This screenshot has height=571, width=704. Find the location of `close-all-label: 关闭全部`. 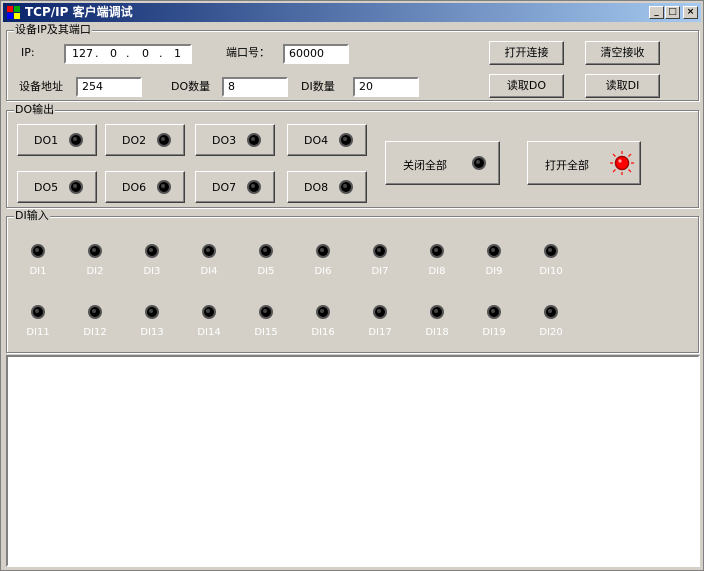

close-all-label: 关闭全部 is located at coordinates (425, 165).